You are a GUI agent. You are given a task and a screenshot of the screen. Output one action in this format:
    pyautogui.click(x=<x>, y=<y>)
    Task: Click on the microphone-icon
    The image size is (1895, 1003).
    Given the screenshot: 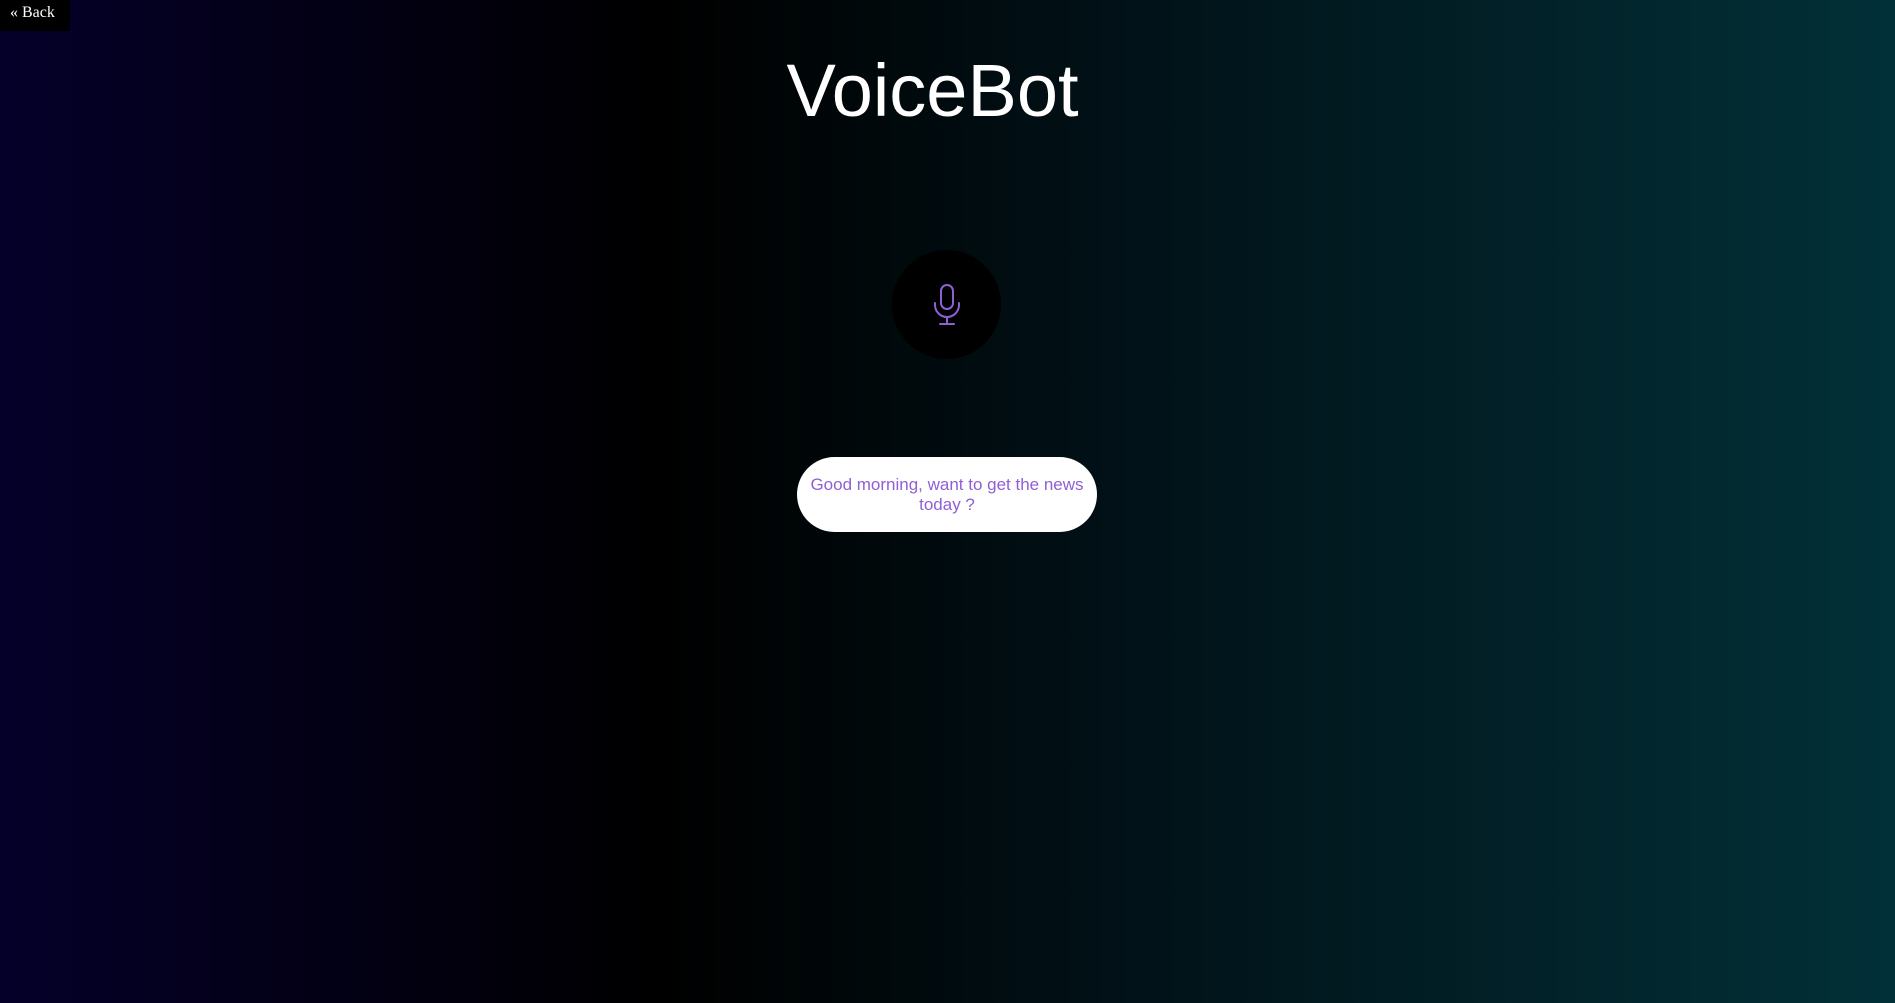 What is the action you would take?
    pyautogui.click(x=947, y=305)
    